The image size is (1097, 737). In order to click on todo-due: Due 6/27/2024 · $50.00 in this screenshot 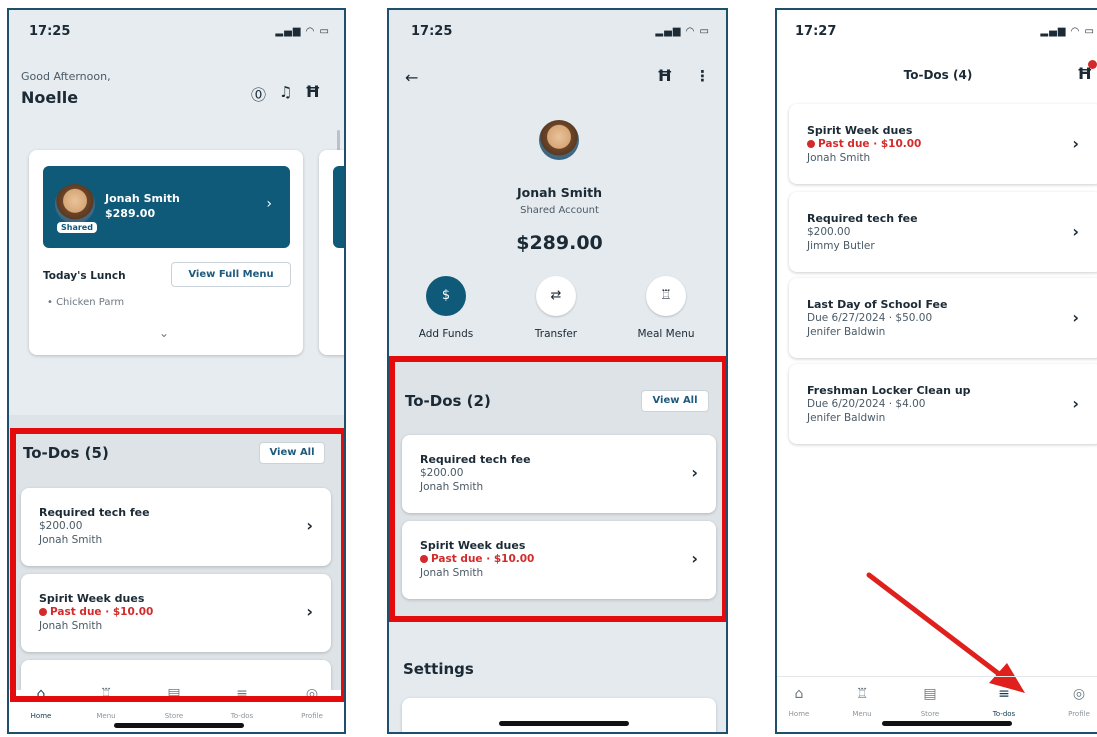, I will do `click(870, 318)`.